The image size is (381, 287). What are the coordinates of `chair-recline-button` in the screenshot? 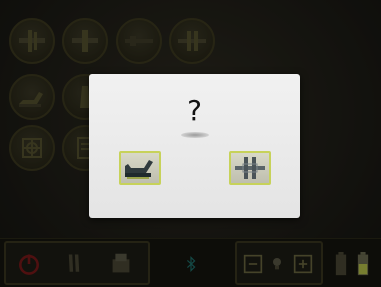 It's located at (140, 168).